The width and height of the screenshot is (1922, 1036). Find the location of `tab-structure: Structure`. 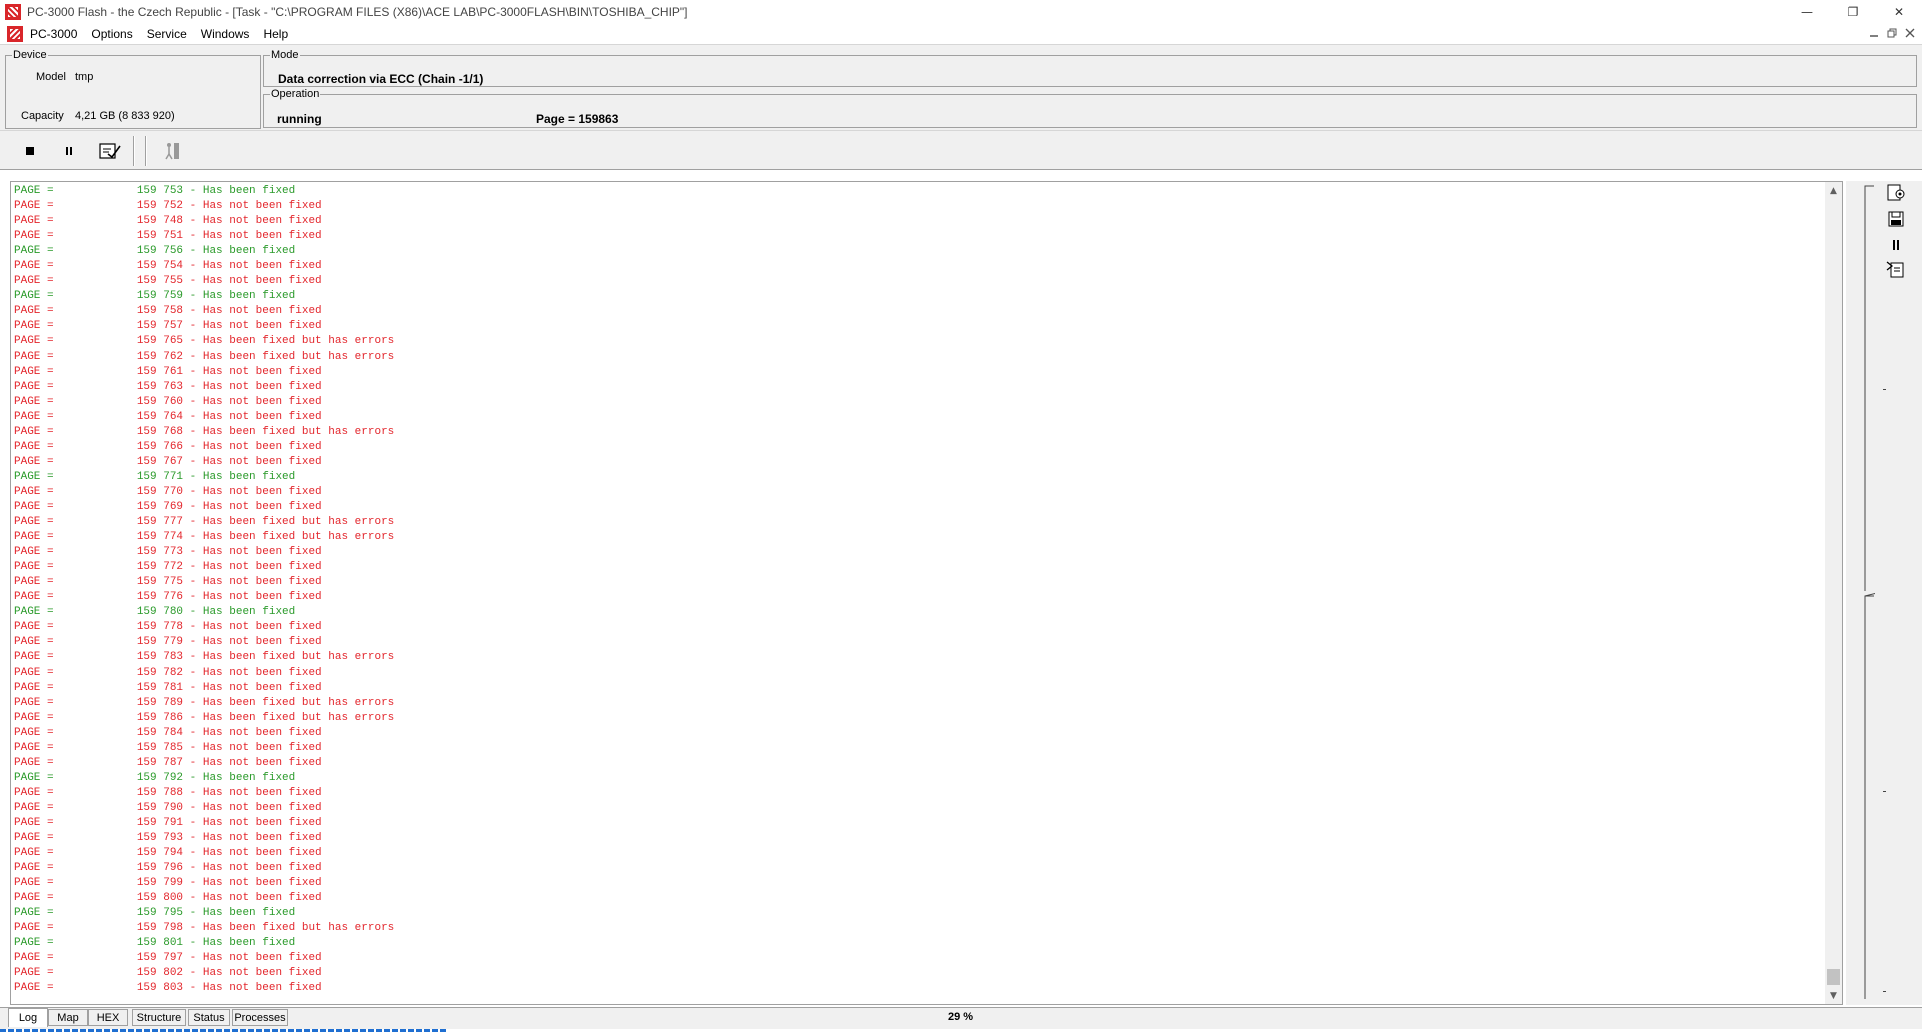

tab-structure: Structure is located at coordinates (159, 1017).